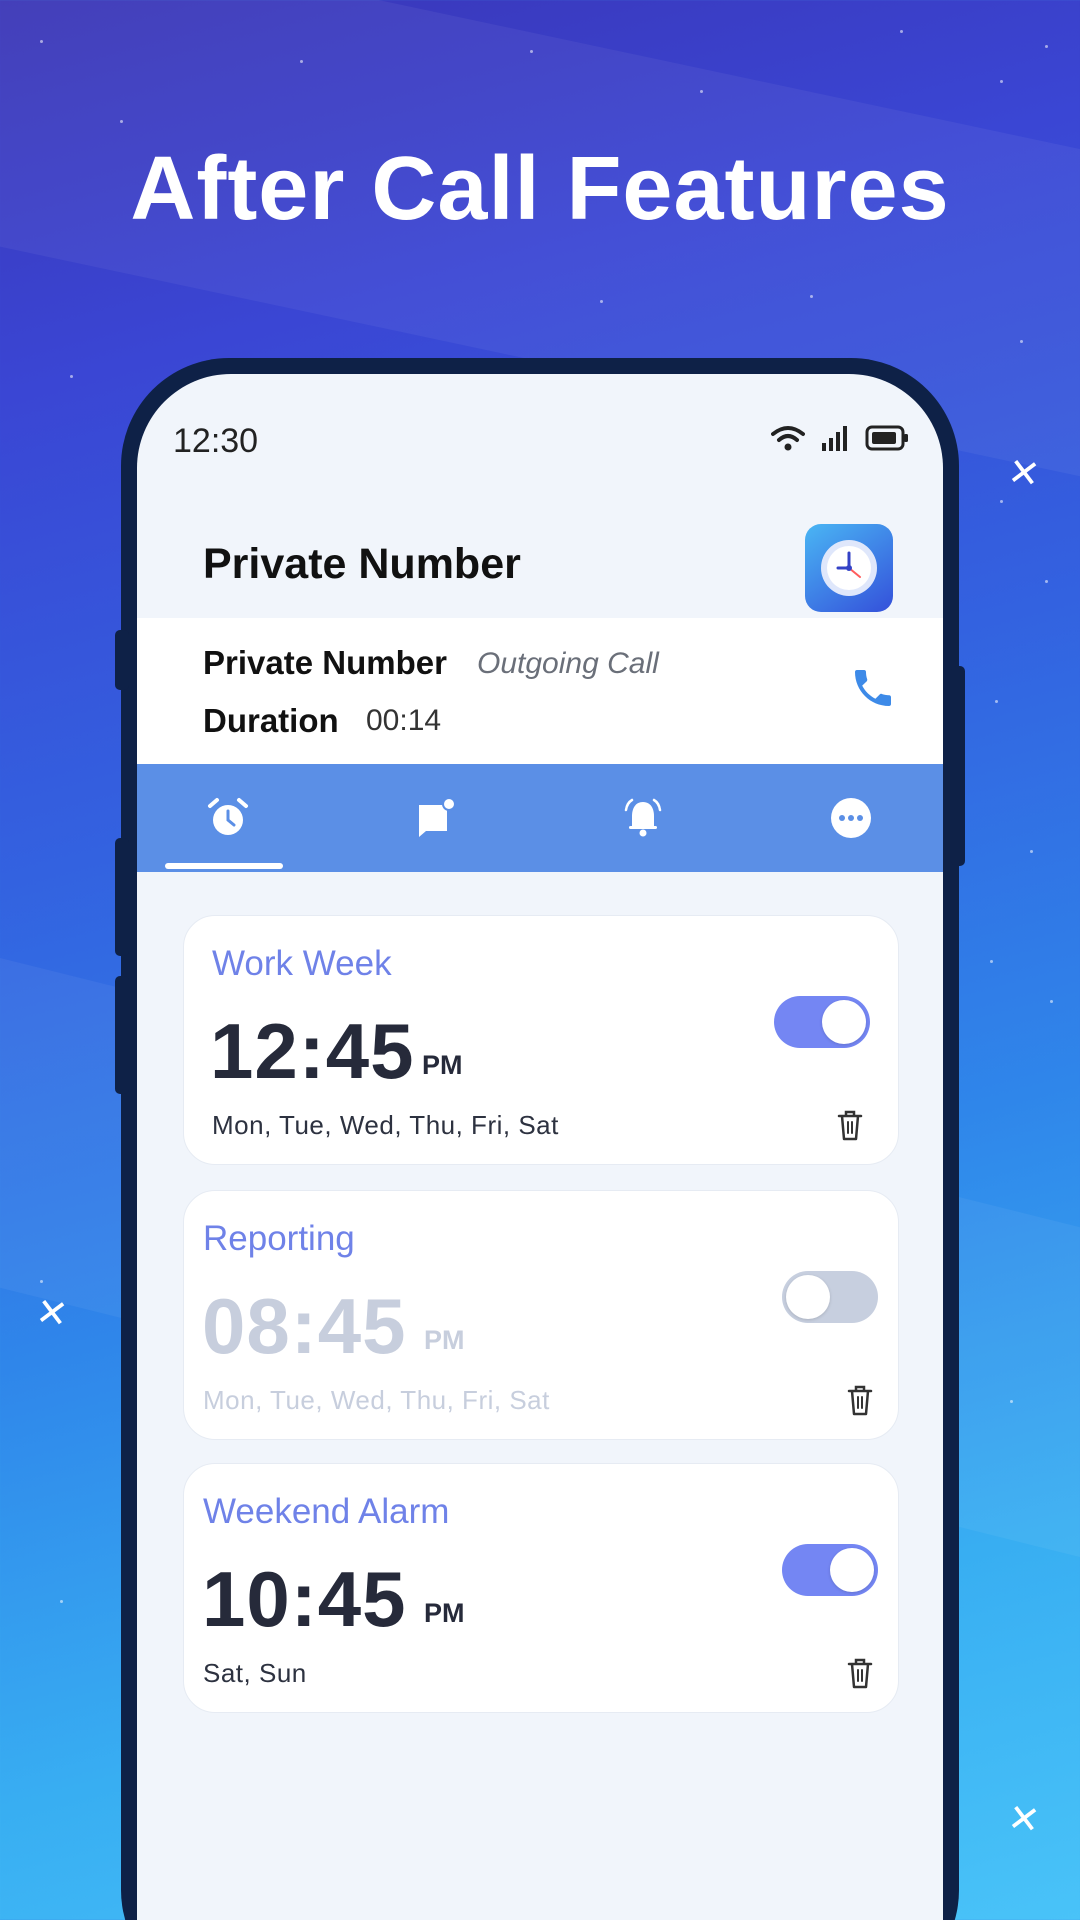 This screenshot has width=1080, height=1920. I want to click on status-time: 12:30, so click(216, 441).